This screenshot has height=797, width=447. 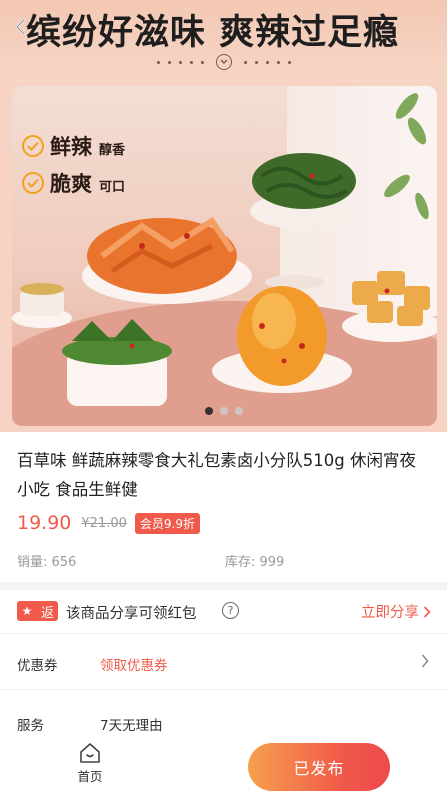 I want to click on section-divider, so click(x=223, y=586).